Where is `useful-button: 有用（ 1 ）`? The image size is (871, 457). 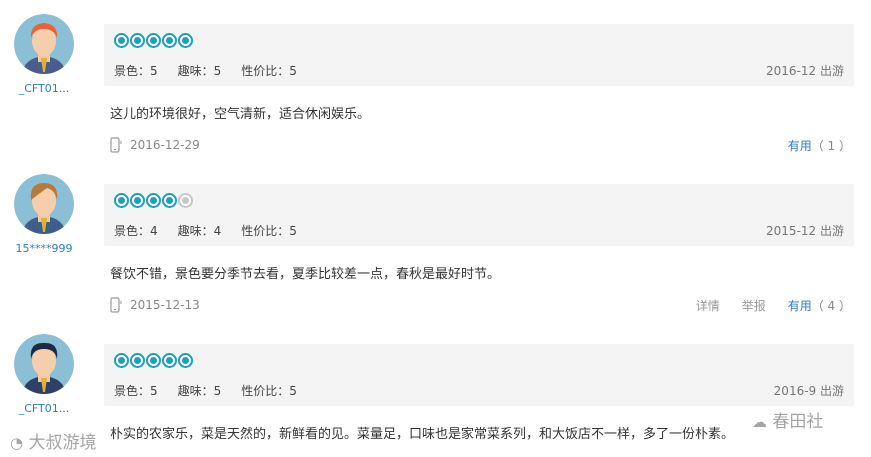 useful-button: 有用（ 1 ） is located at coordinates (819, 145).